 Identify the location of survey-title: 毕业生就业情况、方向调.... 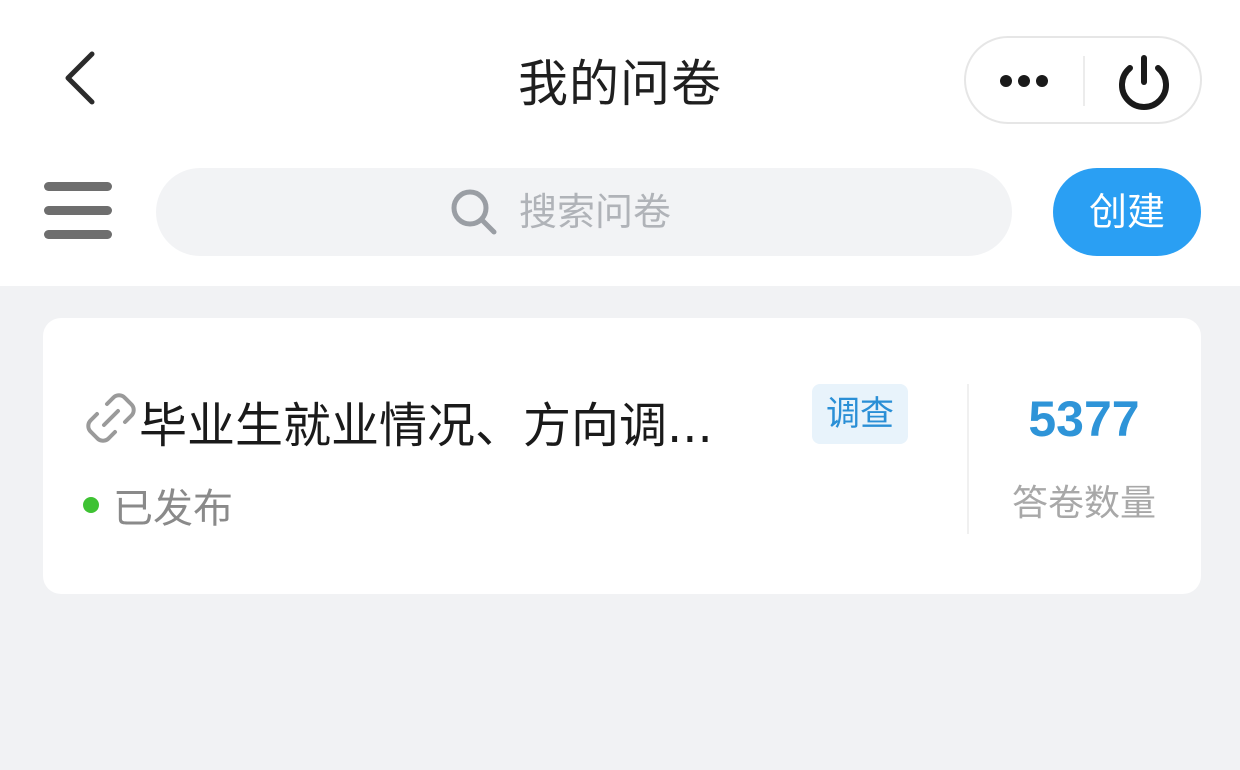
(426, 426).